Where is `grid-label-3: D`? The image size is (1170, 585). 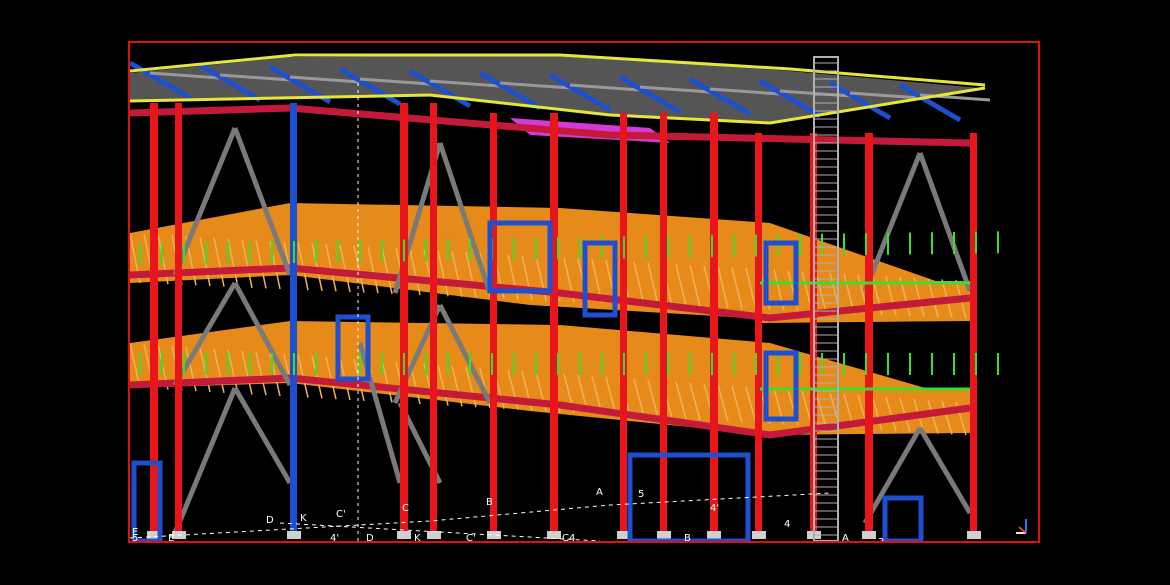
grid-label-3: D is located at coordinates (270, 520).